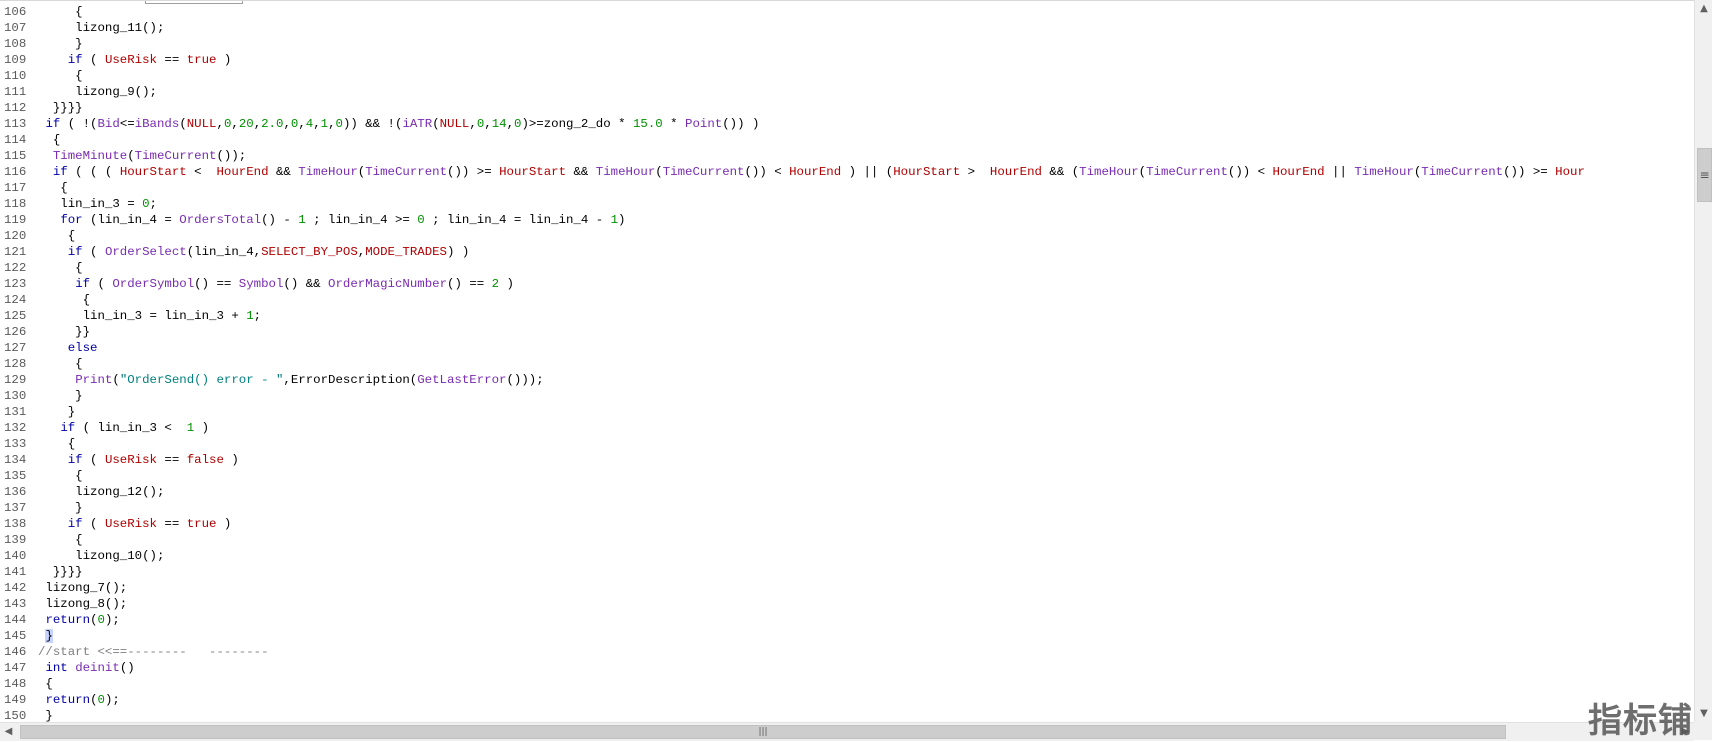  I want to click on code-text: lizong_9();, so click(97, 92).